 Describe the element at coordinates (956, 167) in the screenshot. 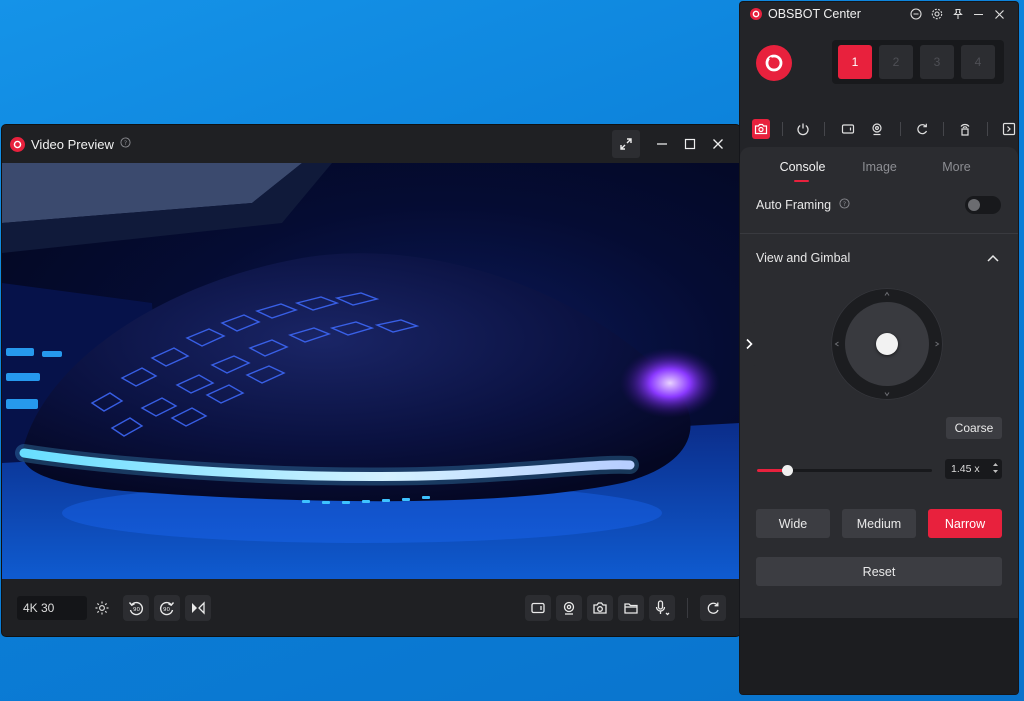

I see `tab-more: More` at that location.